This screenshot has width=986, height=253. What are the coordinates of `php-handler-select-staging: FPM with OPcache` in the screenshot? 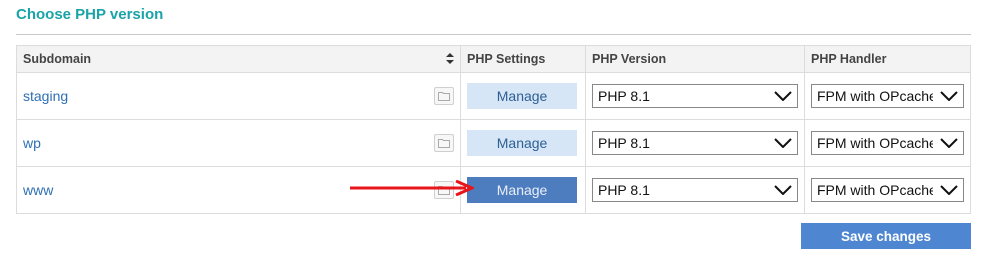 It's located at (887, 96).